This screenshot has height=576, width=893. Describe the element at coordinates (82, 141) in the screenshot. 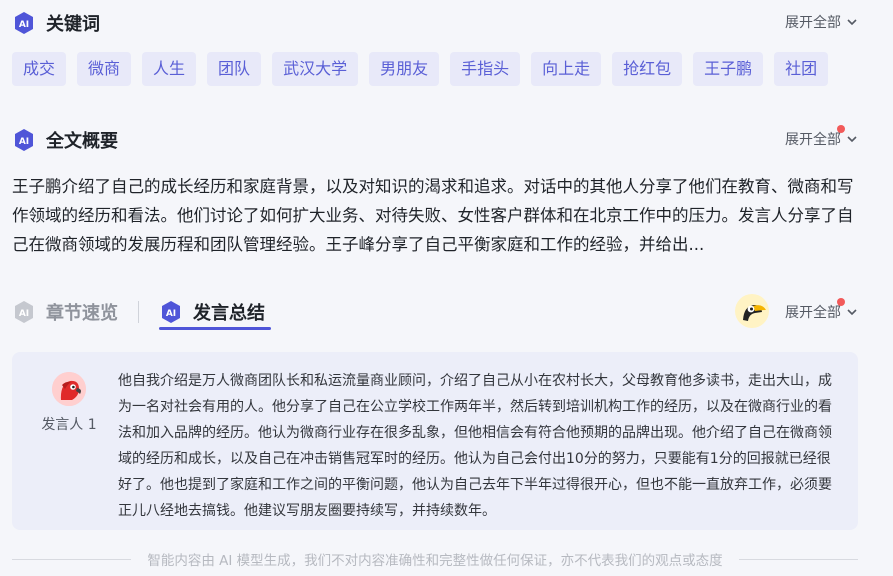

I see `overview-title: 全文概要` at that location.